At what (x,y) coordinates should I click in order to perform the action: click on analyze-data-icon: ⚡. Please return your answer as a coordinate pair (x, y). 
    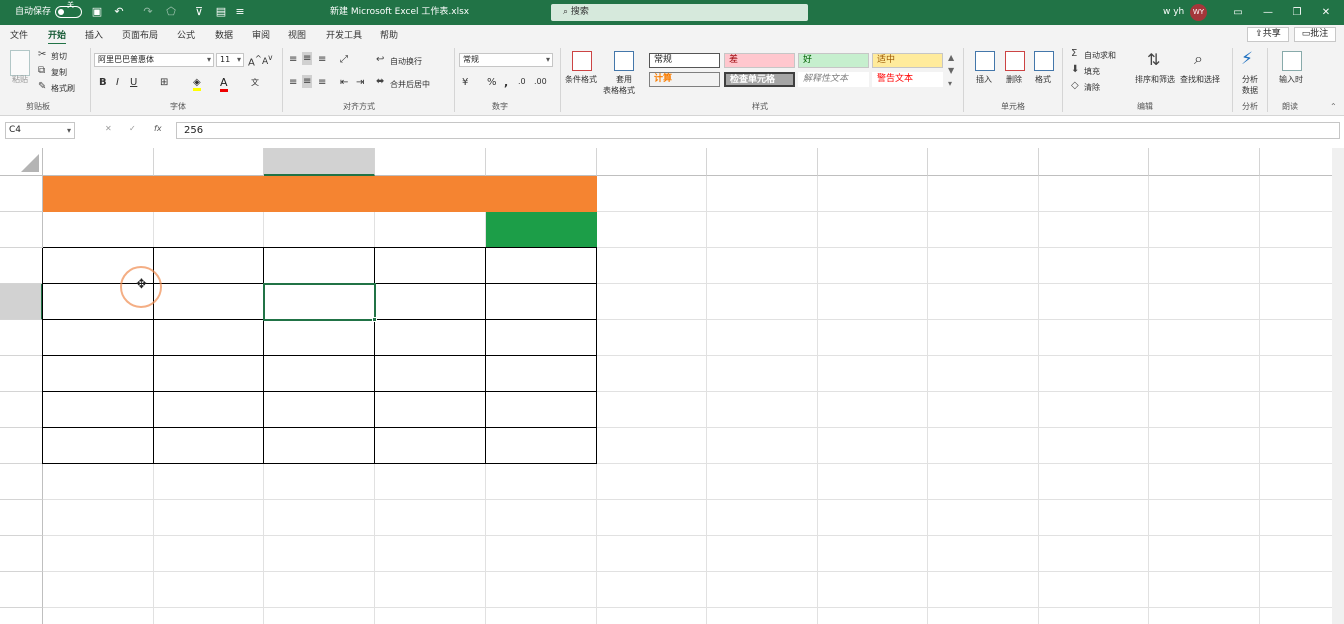
    Looking at the image, I should click on (1247, 59).